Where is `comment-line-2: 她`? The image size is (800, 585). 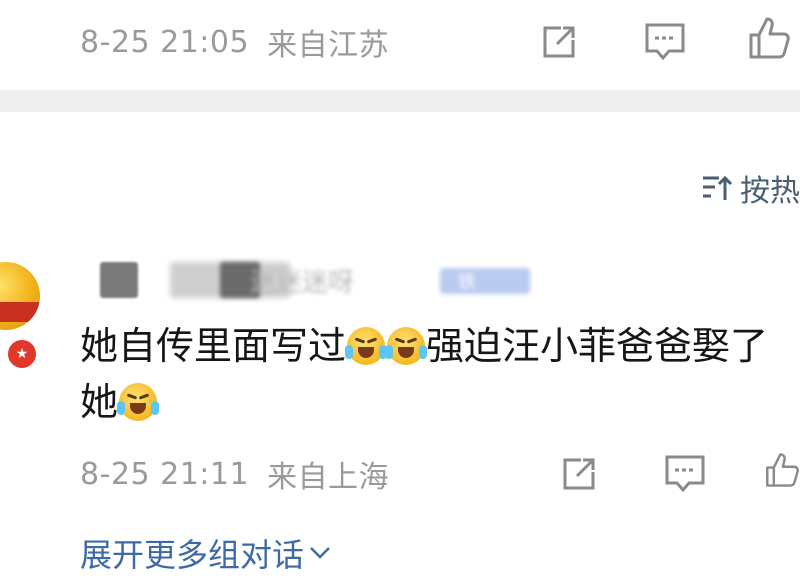 comment-line-2: 她 is located at coordinates (99, 402).